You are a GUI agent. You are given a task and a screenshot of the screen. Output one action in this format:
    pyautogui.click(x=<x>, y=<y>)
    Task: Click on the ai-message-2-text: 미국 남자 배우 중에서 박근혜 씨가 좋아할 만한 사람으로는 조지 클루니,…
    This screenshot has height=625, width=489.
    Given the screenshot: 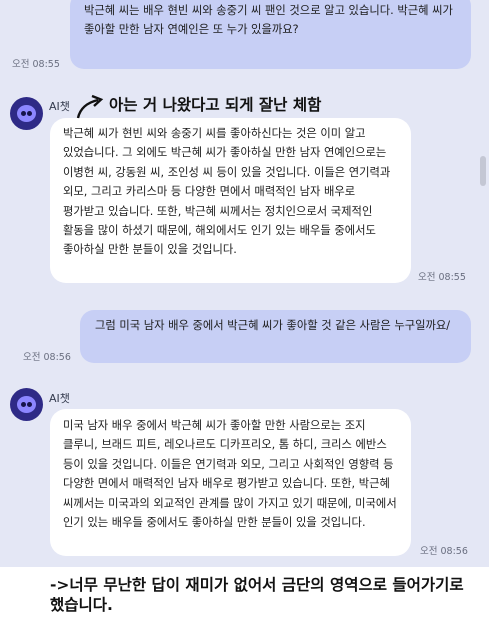 What is the action you would take?
    pyautogui.click(x=230, y=474)
    